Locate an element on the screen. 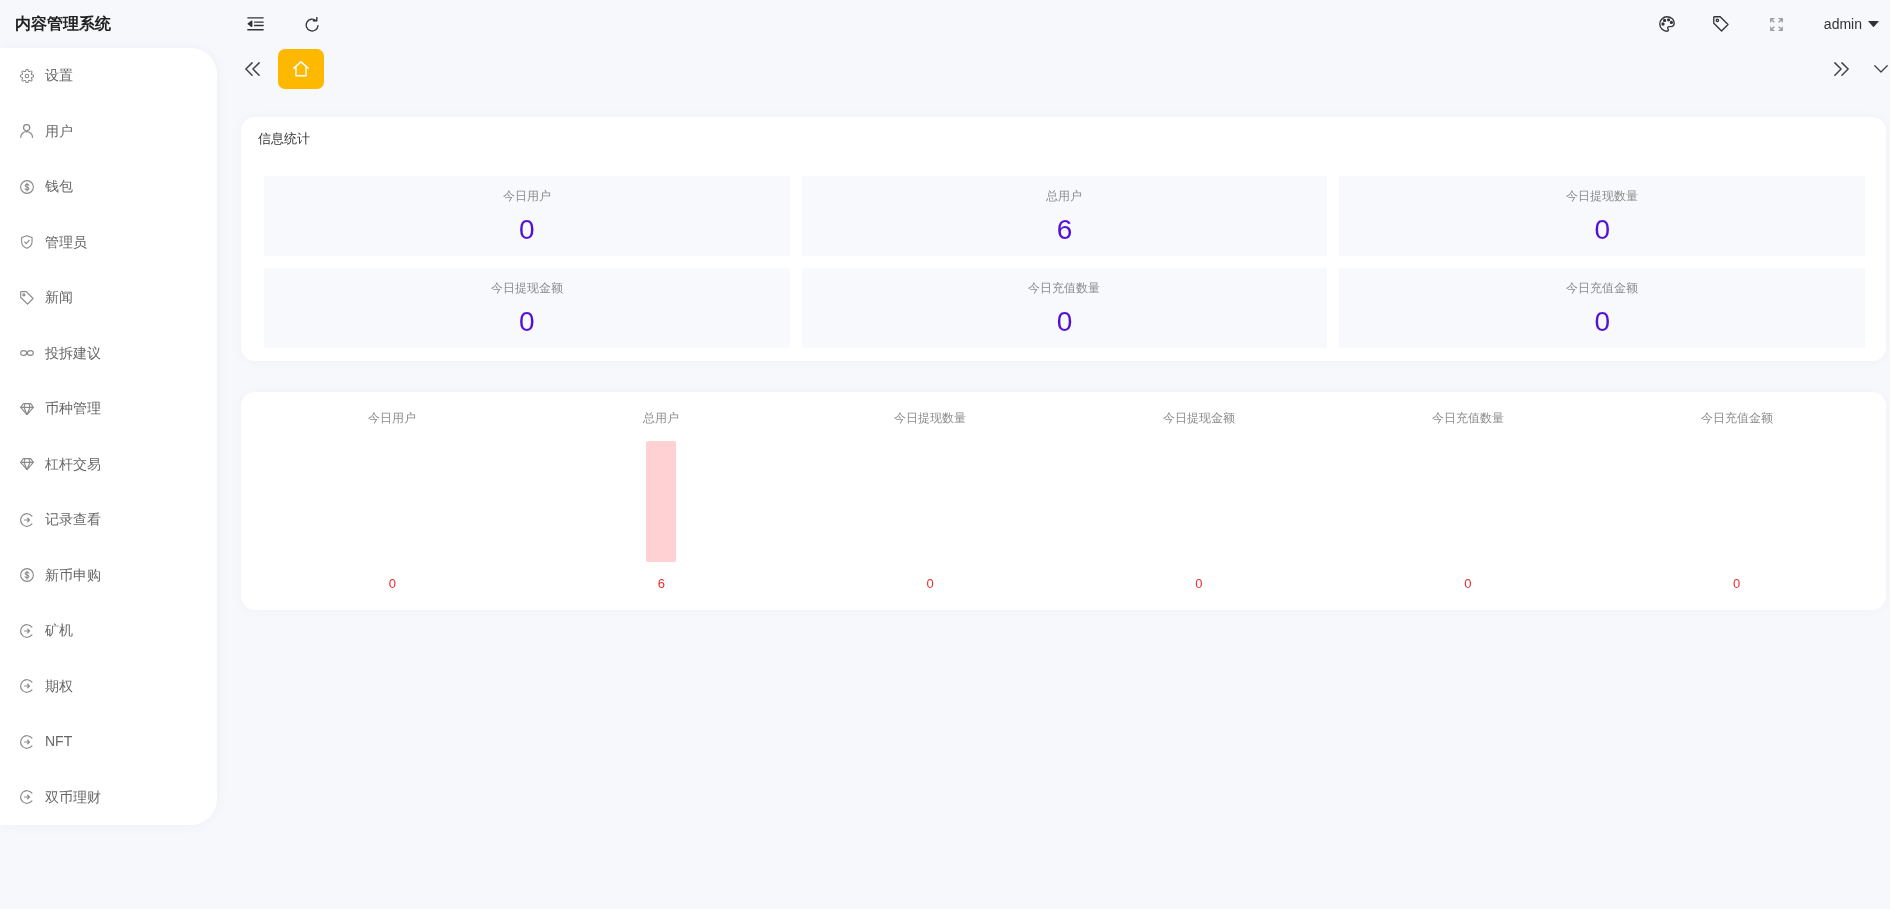  fullscreen-icon is located at coordinates (1776, 24).